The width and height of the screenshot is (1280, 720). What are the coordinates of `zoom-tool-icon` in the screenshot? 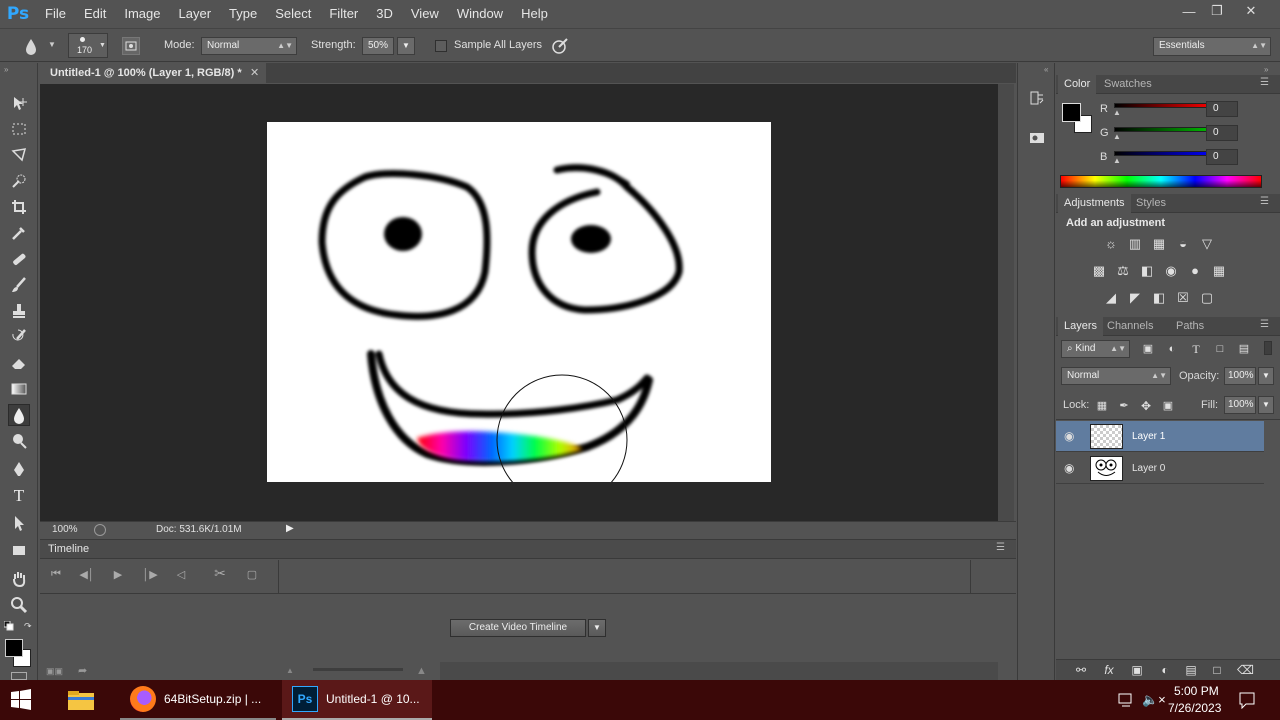 It's located at (19, 605).